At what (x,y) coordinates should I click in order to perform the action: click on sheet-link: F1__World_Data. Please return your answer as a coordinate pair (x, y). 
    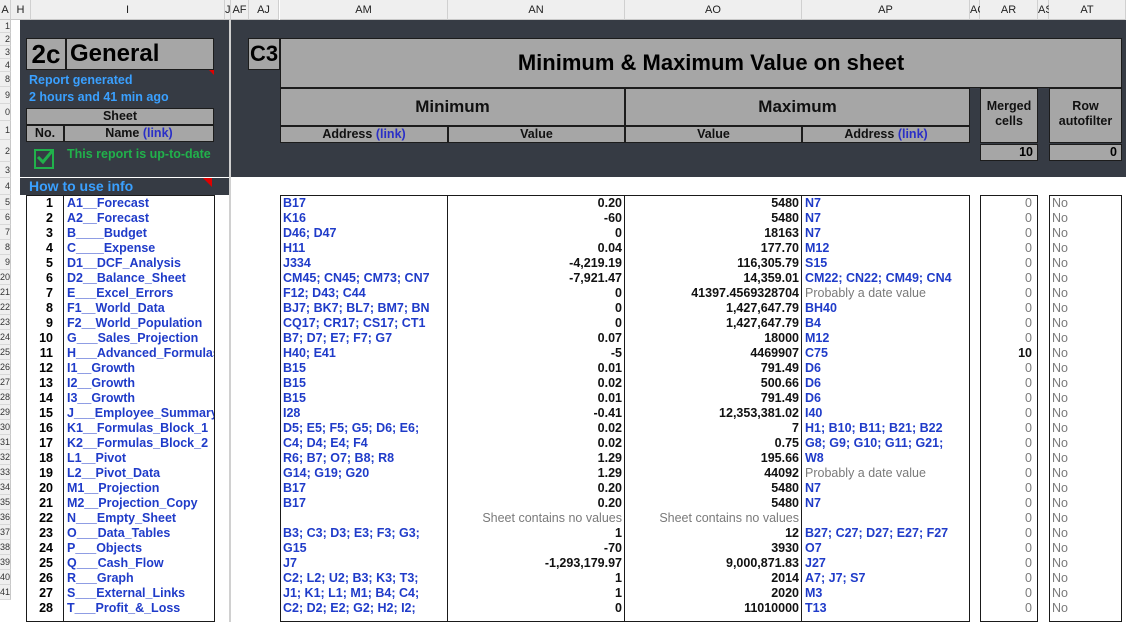
    Looking at the image, I should click on (140, 308).